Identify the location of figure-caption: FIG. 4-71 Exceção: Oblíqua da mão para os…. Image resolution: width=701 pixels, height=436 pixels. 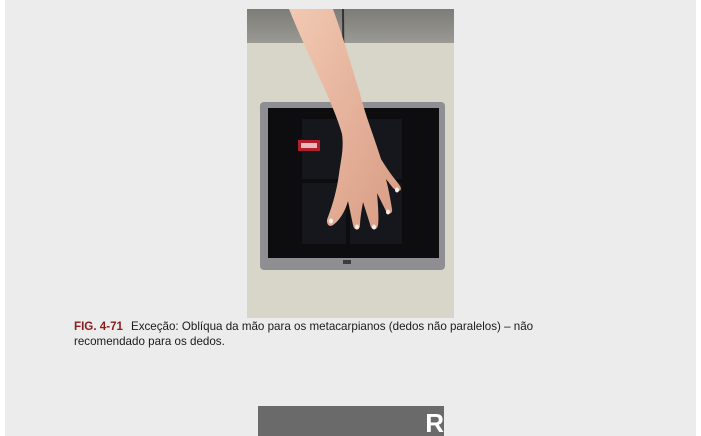
(334, 334).